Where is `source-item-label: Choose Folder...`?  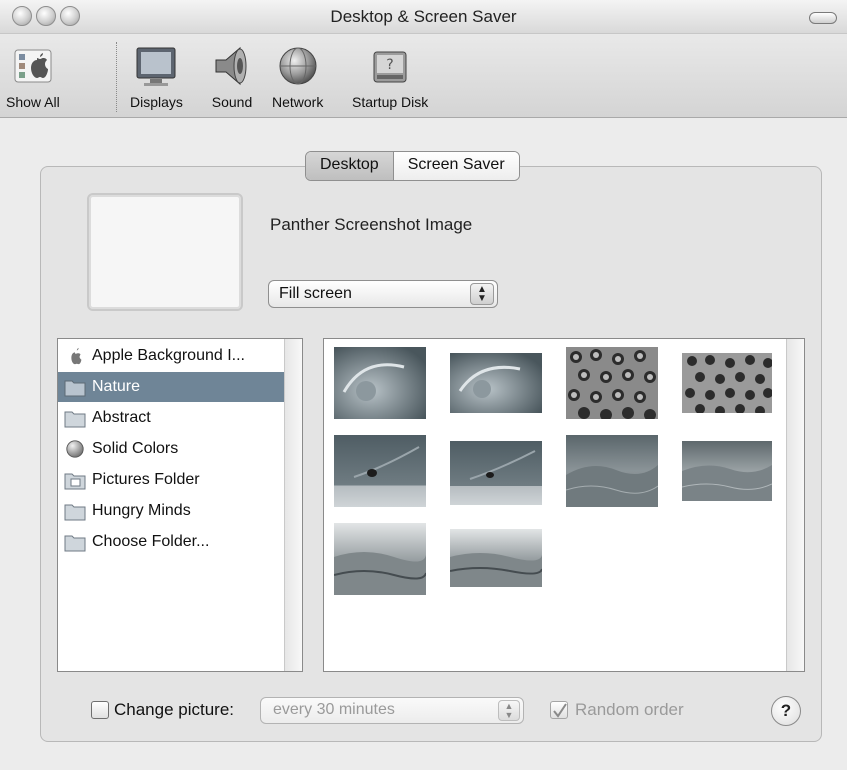 source-item-label: Choose Folder... is located at coordinates (151, 541).